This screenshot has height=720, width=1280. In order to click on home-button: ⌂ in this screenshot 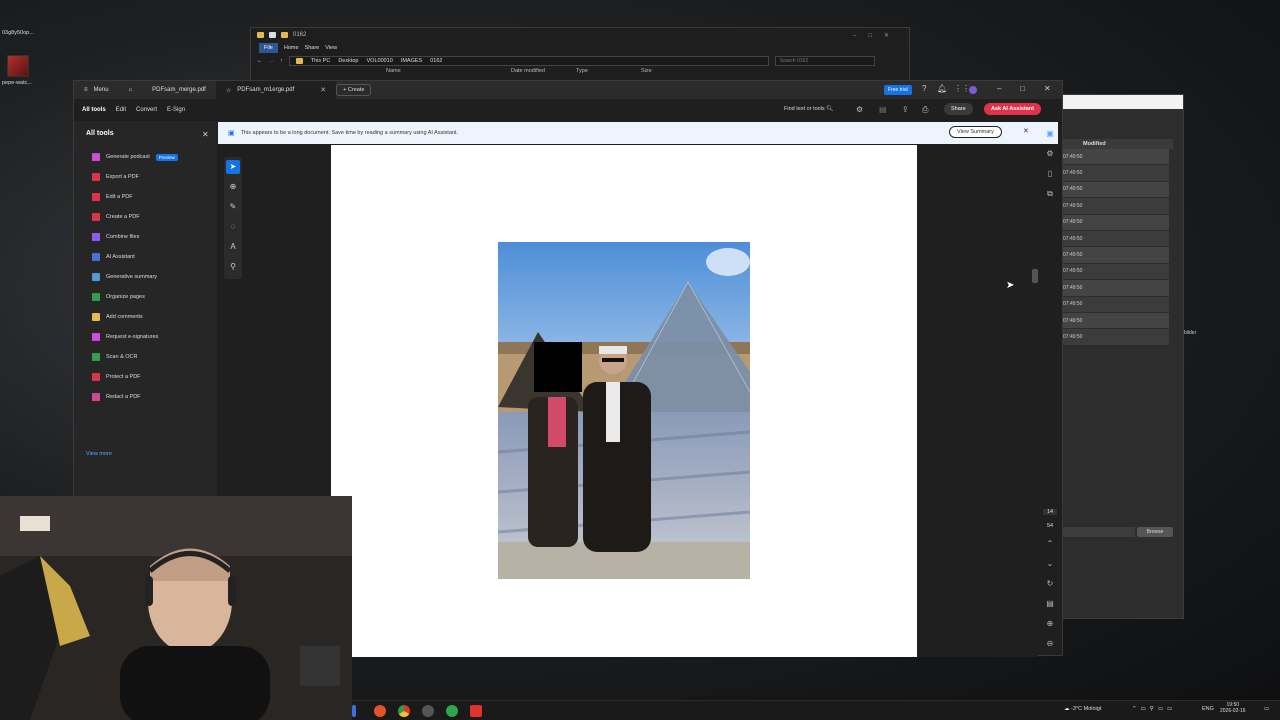, I will do `click(131, 90)`.